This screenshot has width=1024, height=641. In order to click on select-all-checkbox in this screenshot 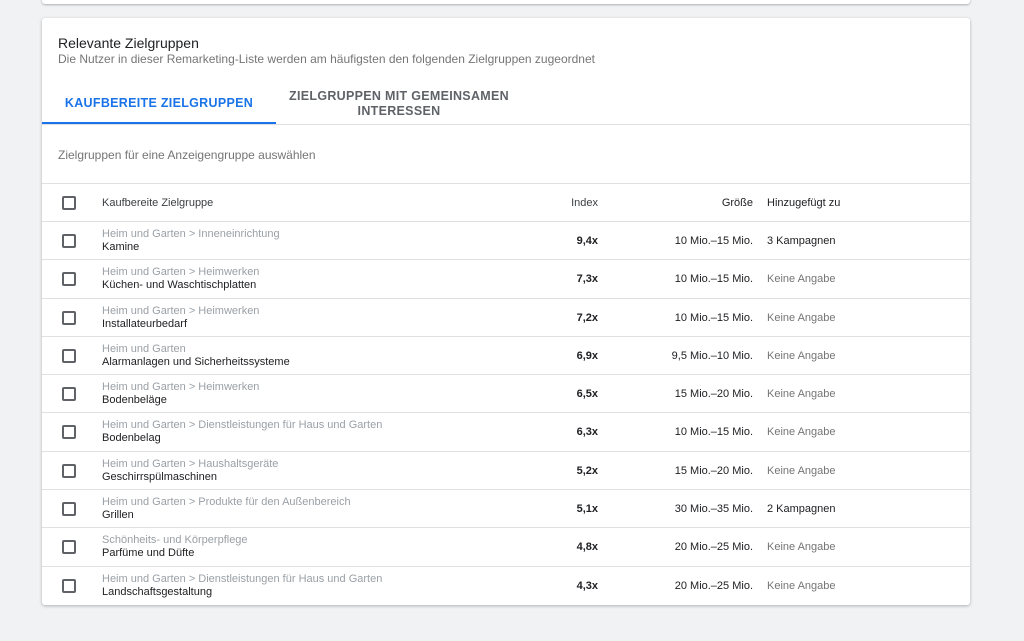, I will do `click(69, 203)`.